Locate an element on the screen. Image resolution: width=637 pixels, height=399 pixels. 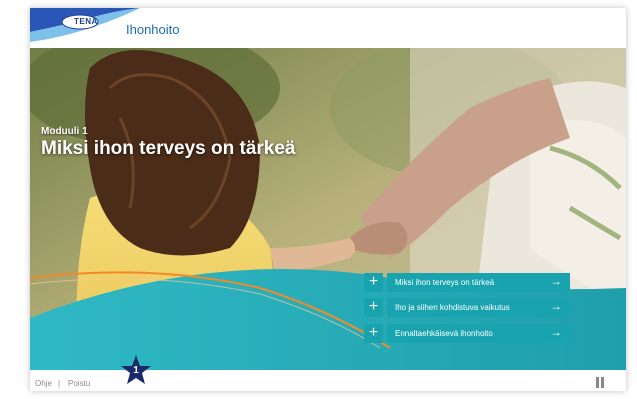
menu-row-preventive-care: + Ennaltaehkäisevä ihonhoito → is located at coordinates (467, 333).